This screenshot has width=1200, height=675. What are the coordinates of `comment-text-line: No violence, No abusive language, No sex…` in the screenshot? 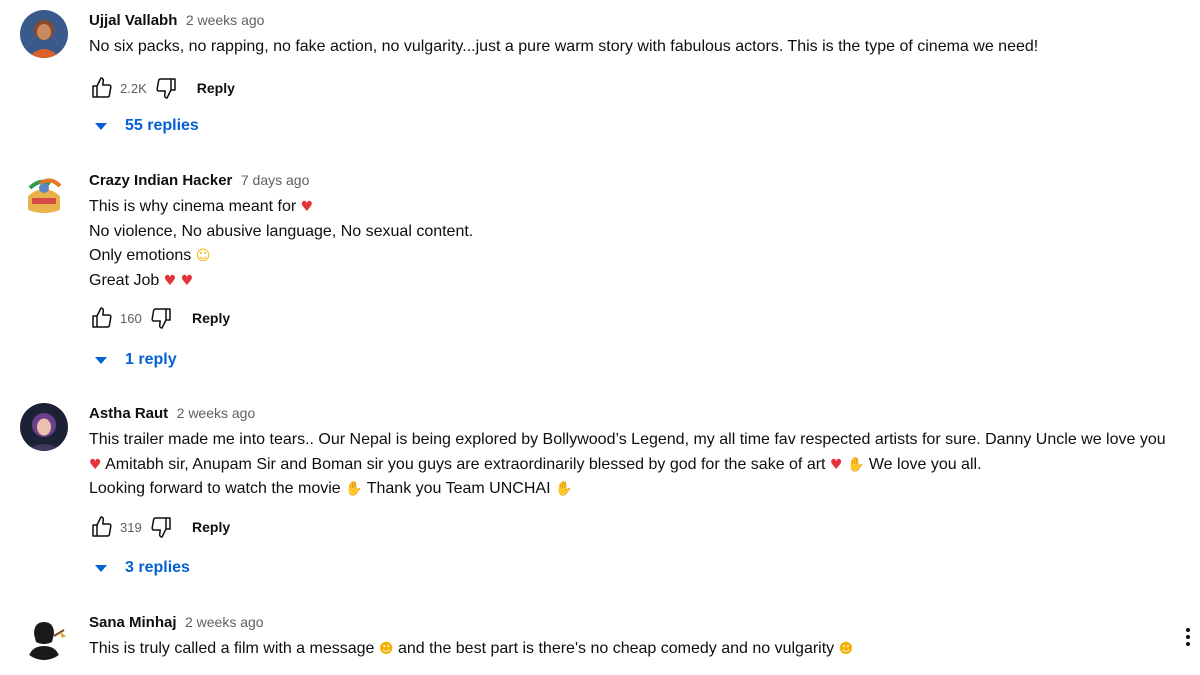 It's located at (281, 231).